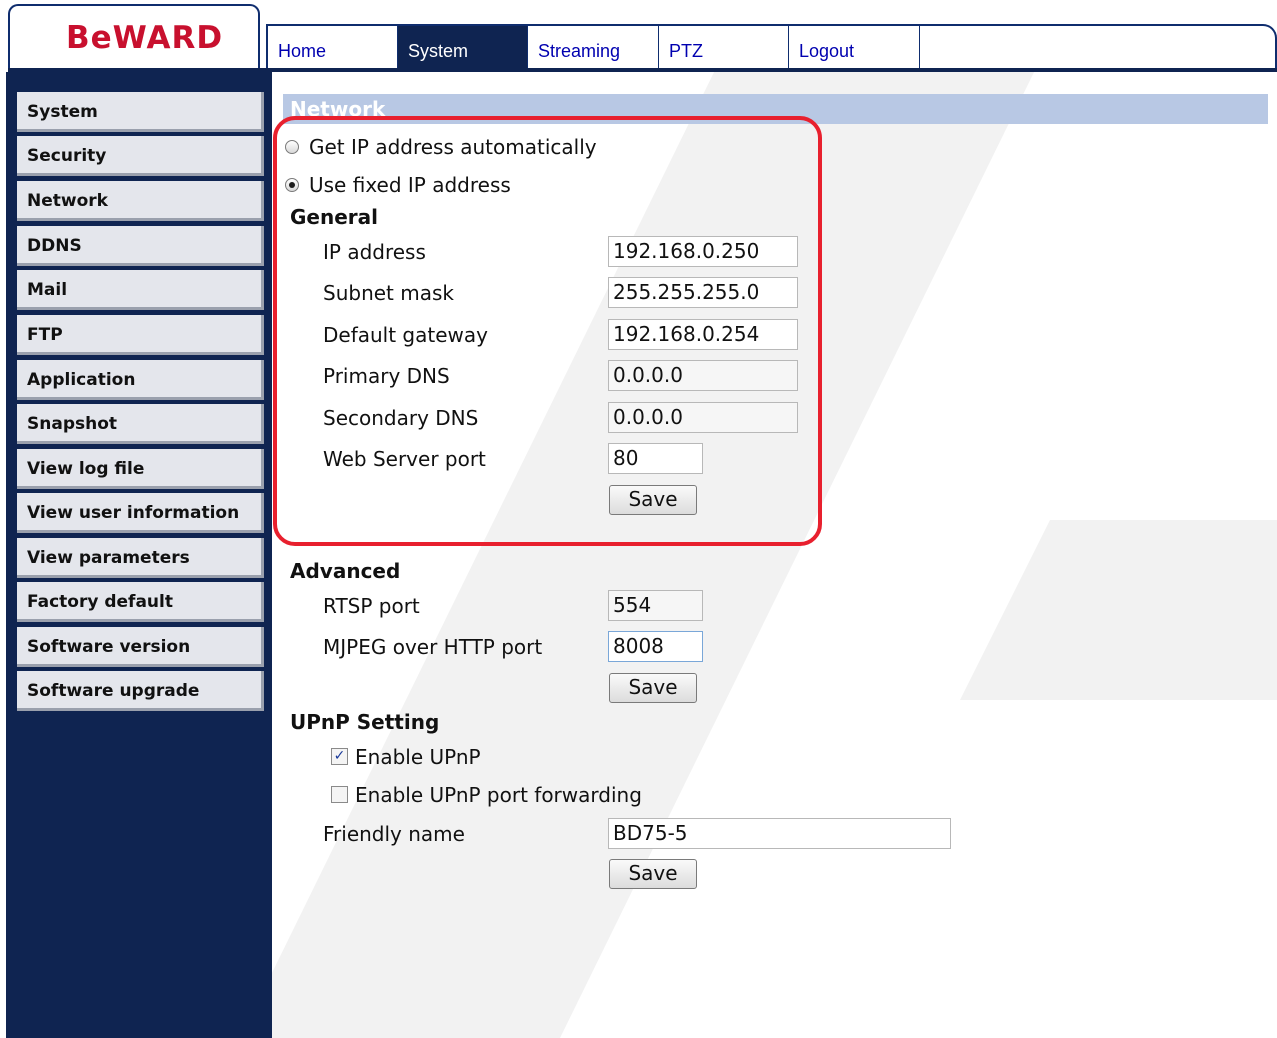  Describe the element at coordinates (140, 335) in the screenshot. I see `sidebar-item-ftp: FTP` at that location.